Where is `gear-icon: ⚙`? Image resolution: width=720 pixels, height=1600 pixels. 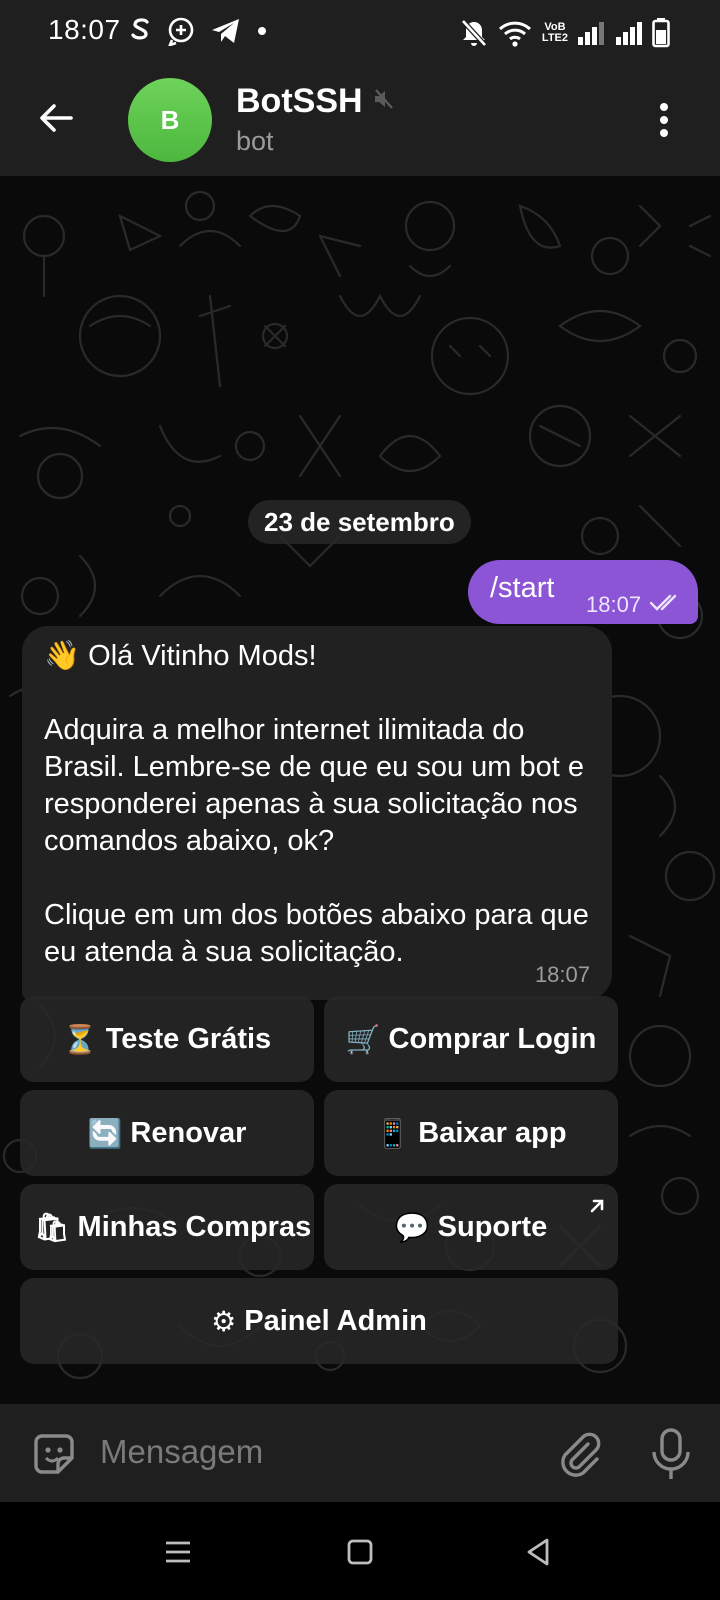
gear-icon: ⚙ is located at coordinates (224, 1321).